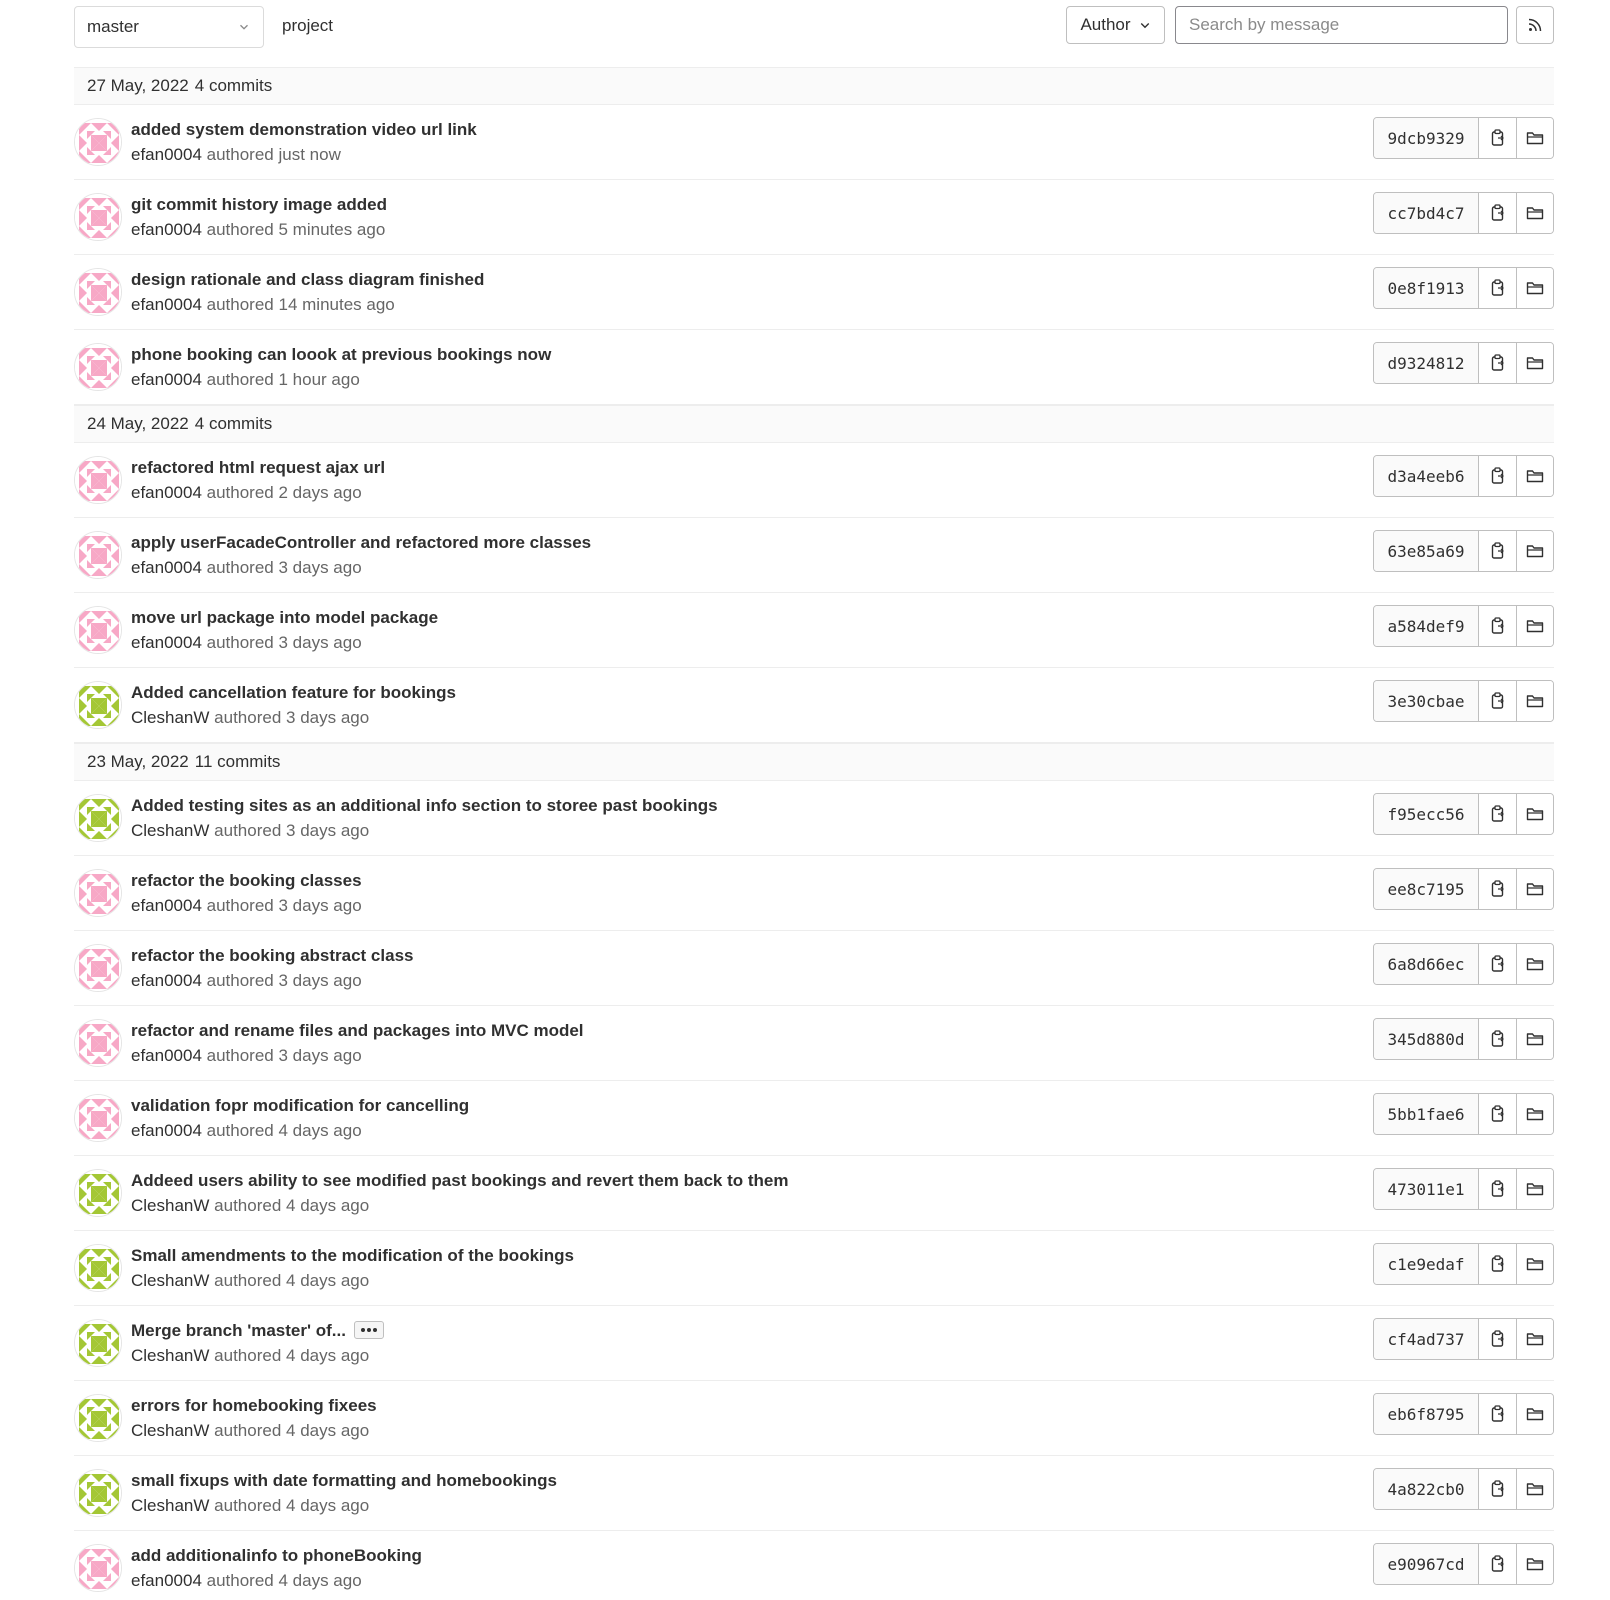  I want to click on commit-sha: 5bb1fae6, so click(1426, 1114).